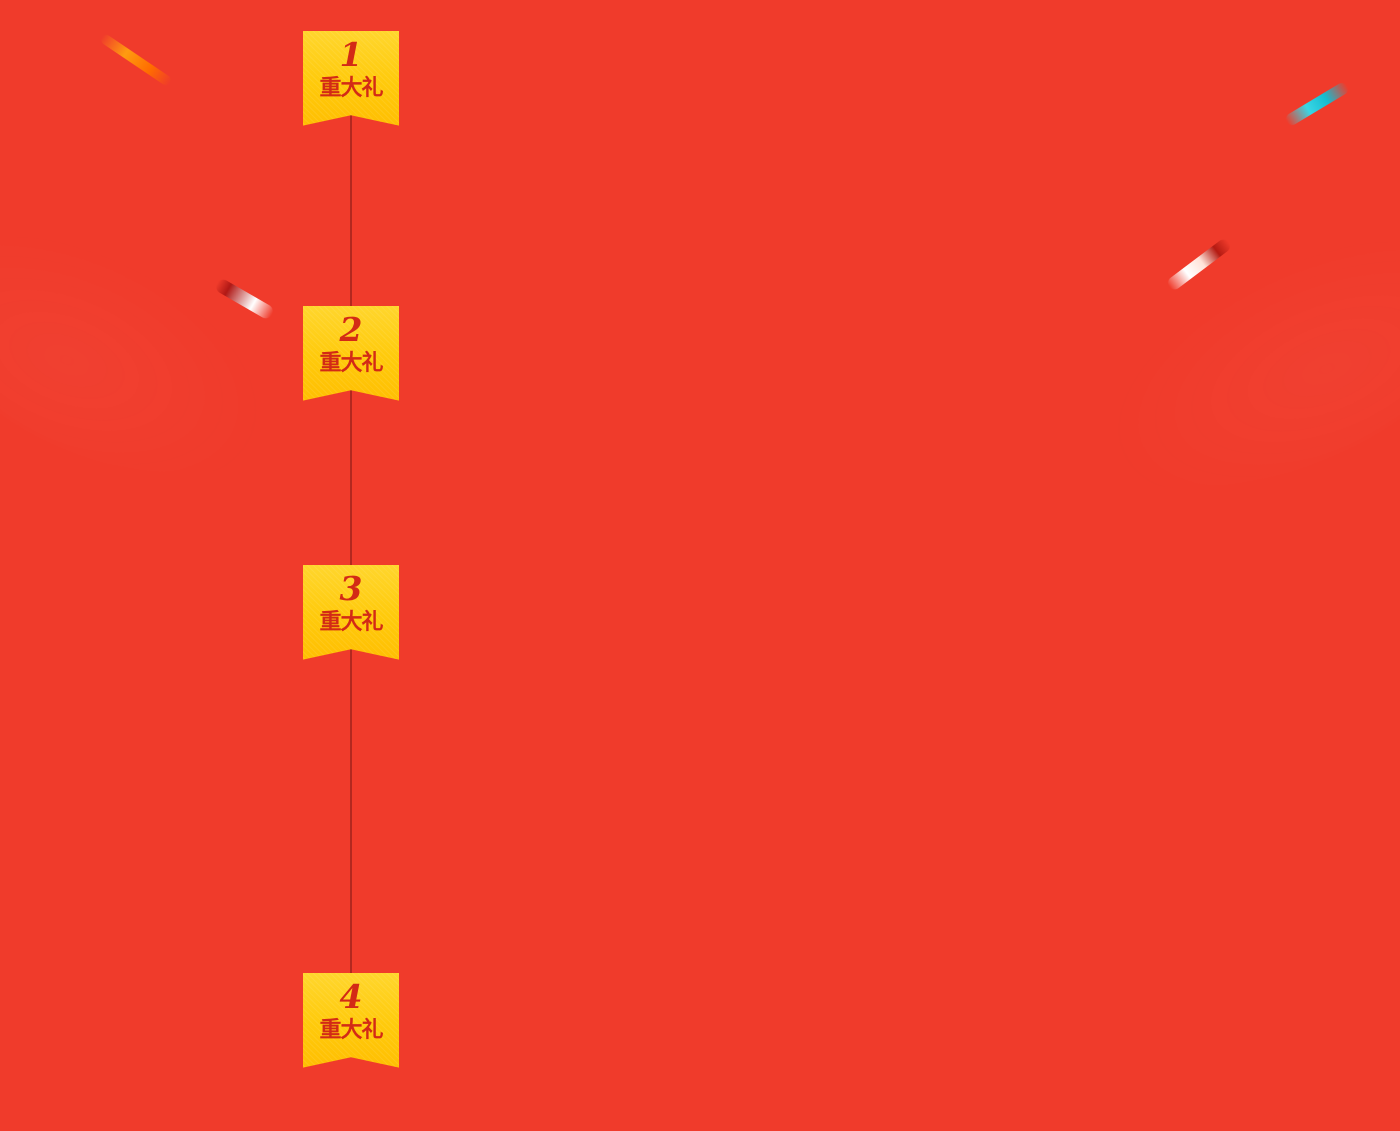 This screenshot has height=1131, width=1400. Describe the element at coordinates (136, 60) in the screenshot. I see `orange-confetti` at that location.